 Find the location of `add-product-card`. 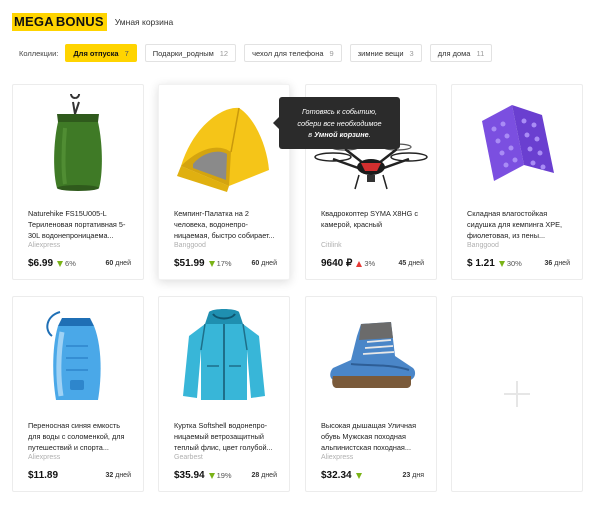

add-product-card is located at coordinates (517, 394).